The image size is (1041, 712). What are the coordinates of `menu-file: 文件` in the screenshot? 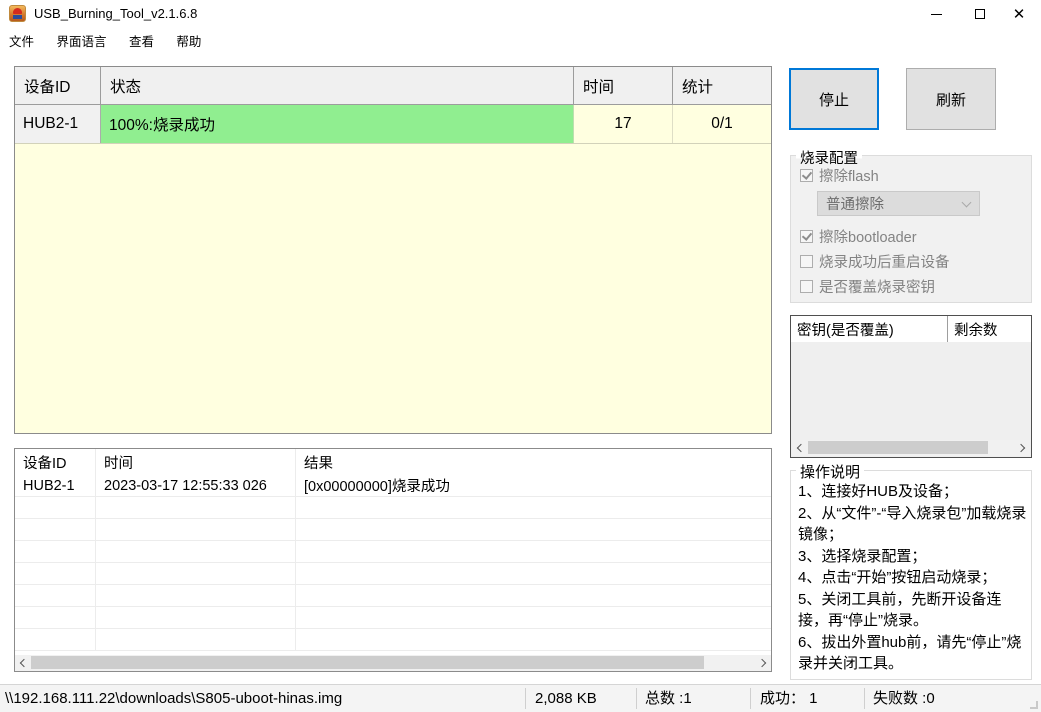 It's located at (21, 40).